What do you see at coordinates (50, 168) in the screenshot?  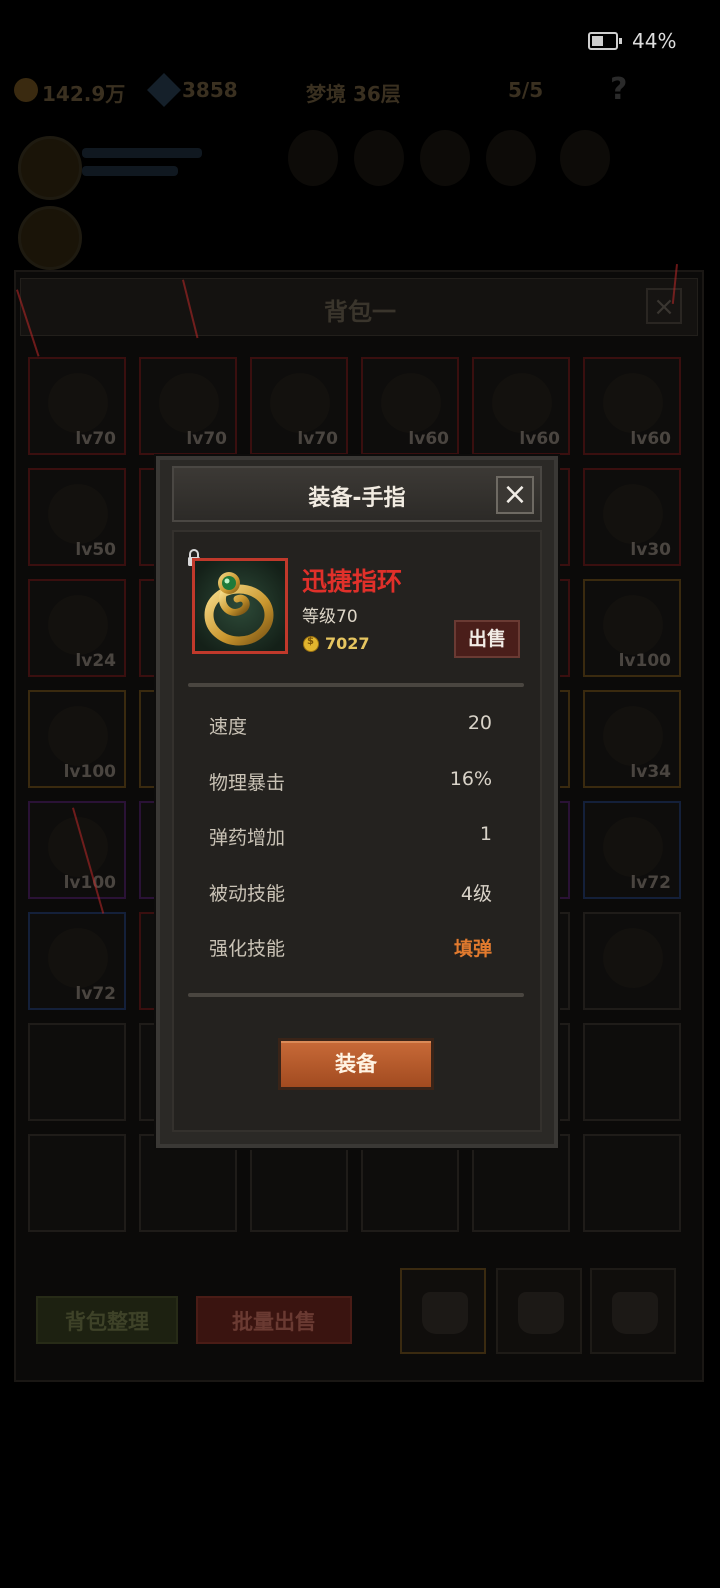 I see `hero-avatar` at bounding box center [50, 168].